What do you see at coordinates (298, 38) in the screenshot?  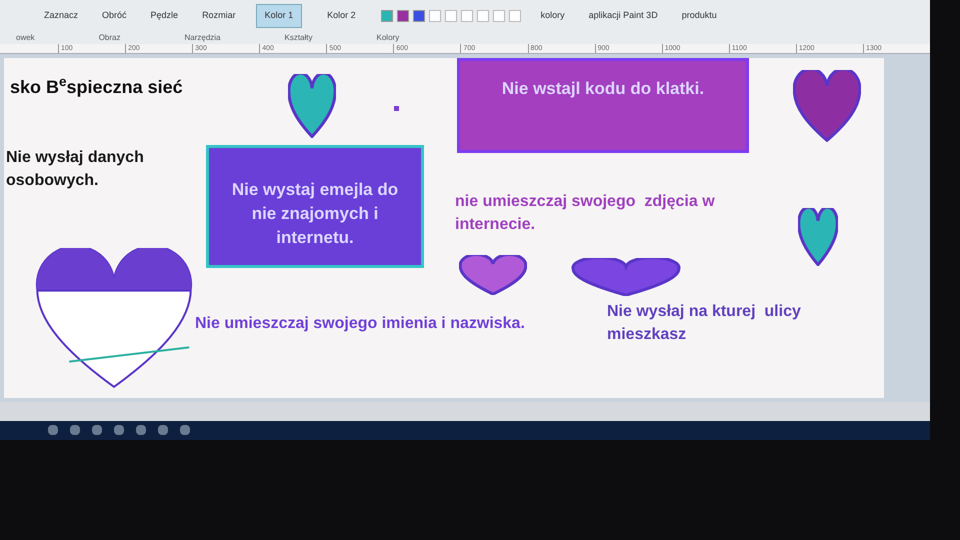 I see `group-label: Kształty` at bounding box center [298, 38].